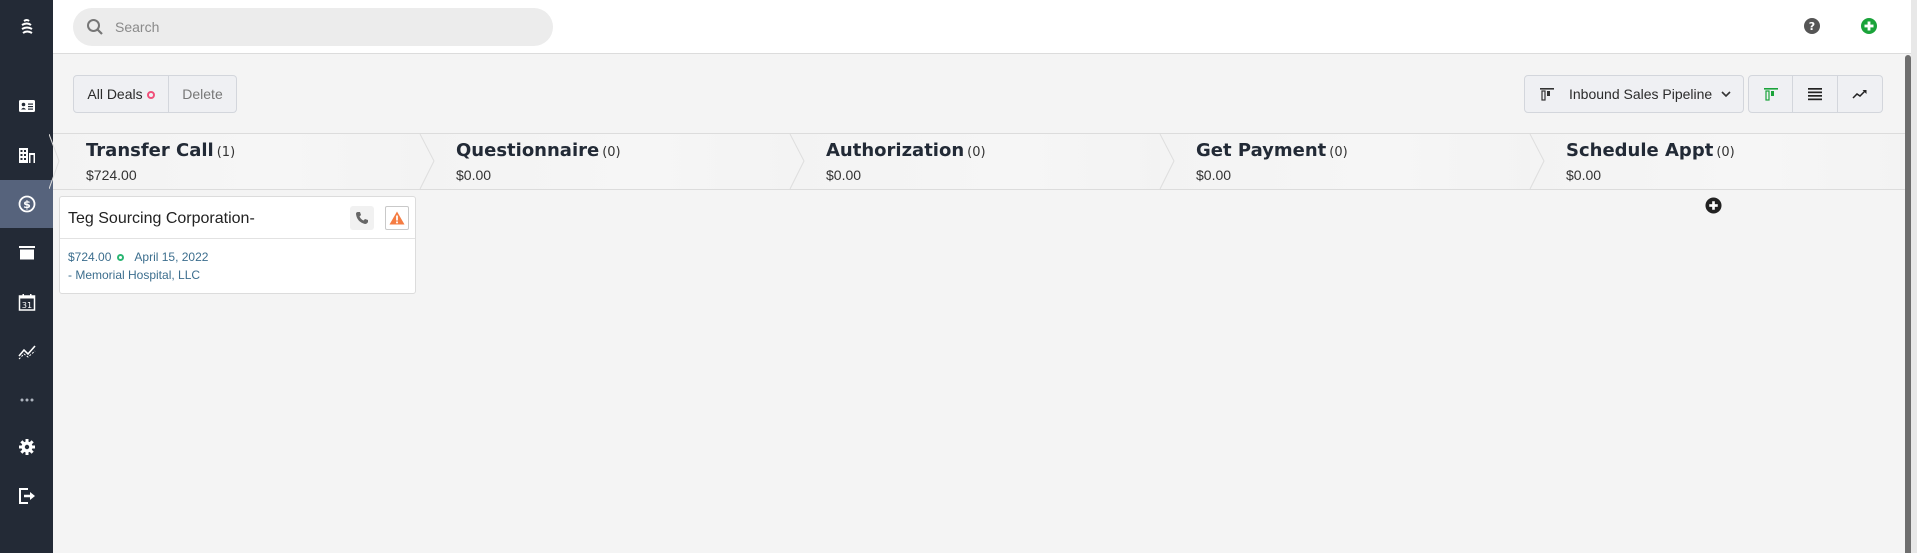 Image resolution: width=1917 pixels, height=553 pixels. I want to click on contact-card-icon, so click(26, 106).